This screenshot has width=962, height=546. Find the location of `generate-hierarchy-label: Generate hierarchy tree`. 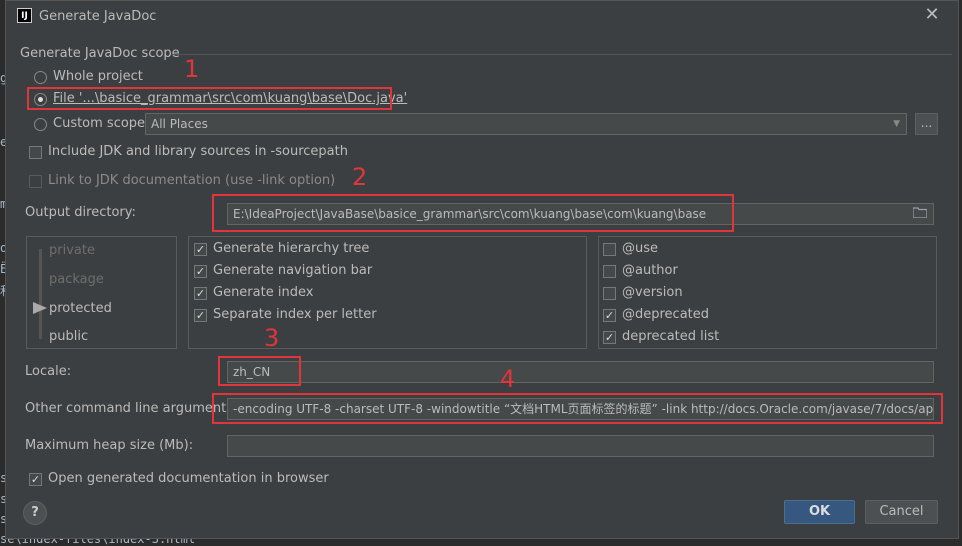

generate-hierarchy-label: Generate hierarchy tree is located at coordinates (291, 248).